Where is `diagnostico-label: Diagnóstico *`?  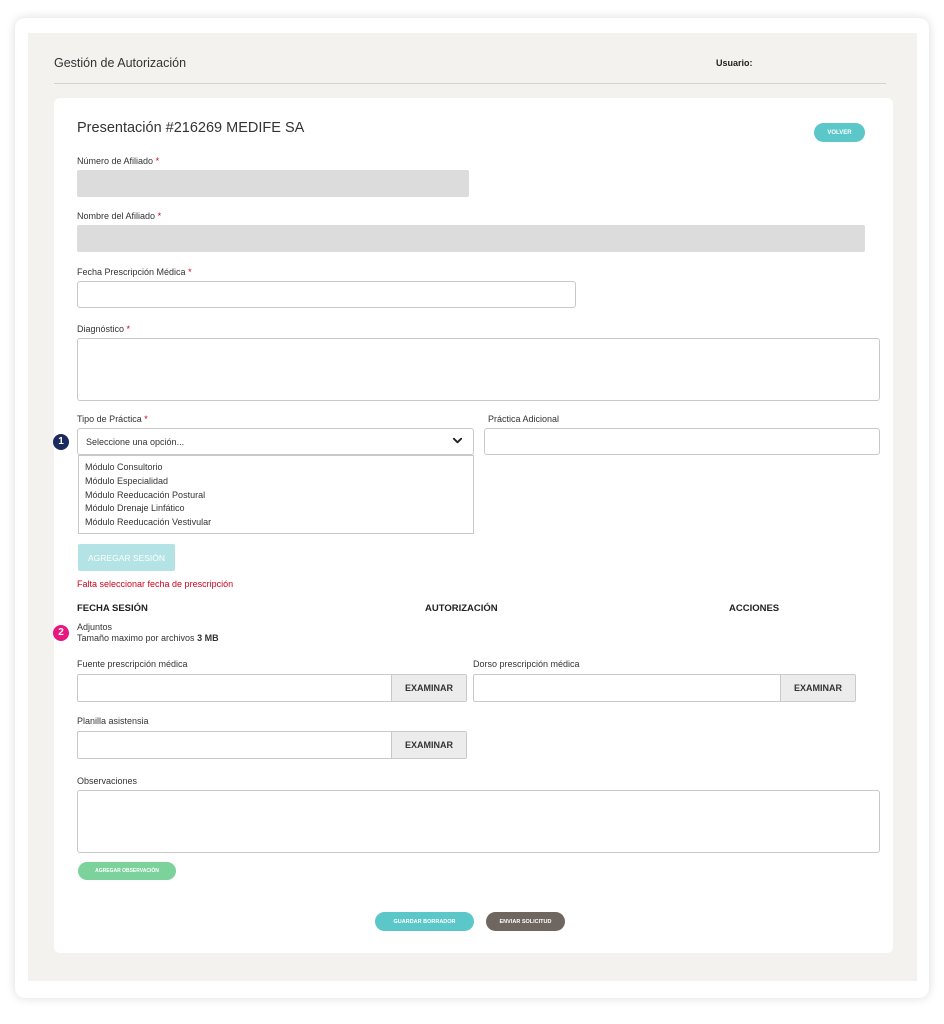 diagnostico-label: Diagnóstico * is located at coordinates (104, 329).